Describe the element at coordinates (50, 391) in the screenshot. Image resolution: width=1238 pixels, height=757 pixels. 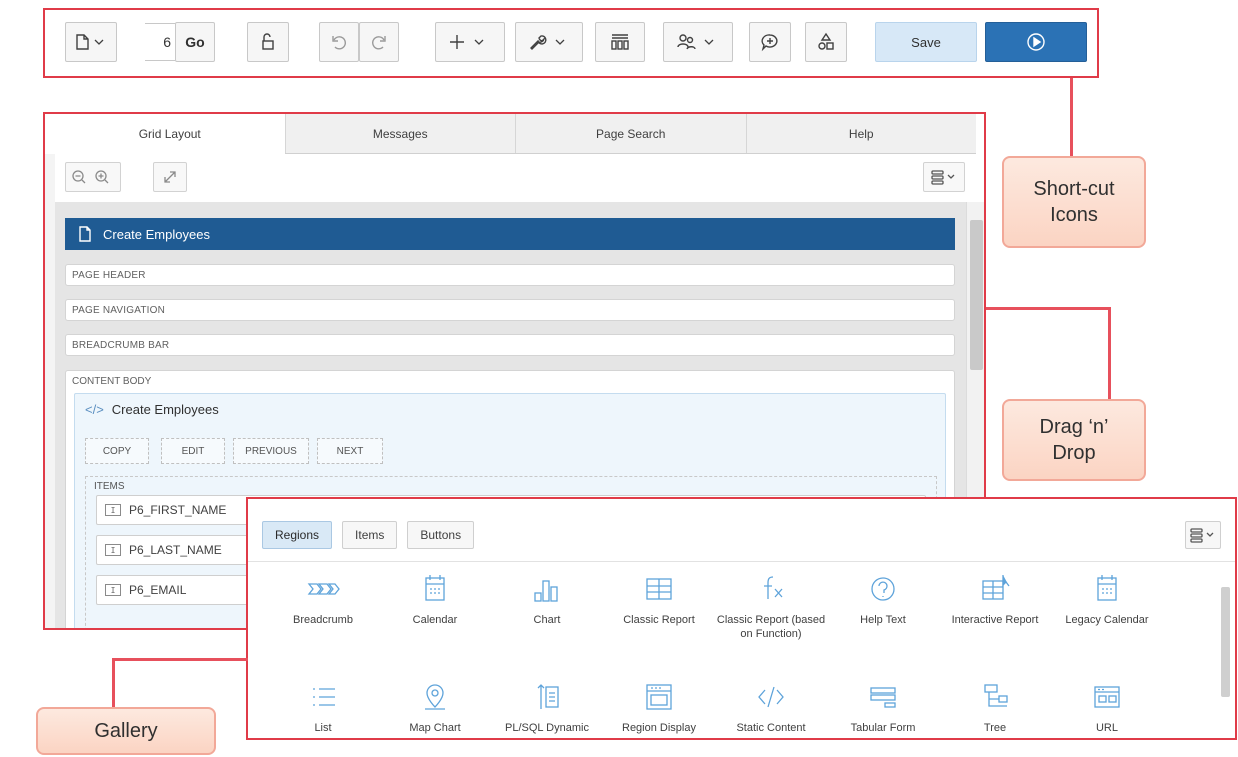
I see `collapse-handle` at that location.